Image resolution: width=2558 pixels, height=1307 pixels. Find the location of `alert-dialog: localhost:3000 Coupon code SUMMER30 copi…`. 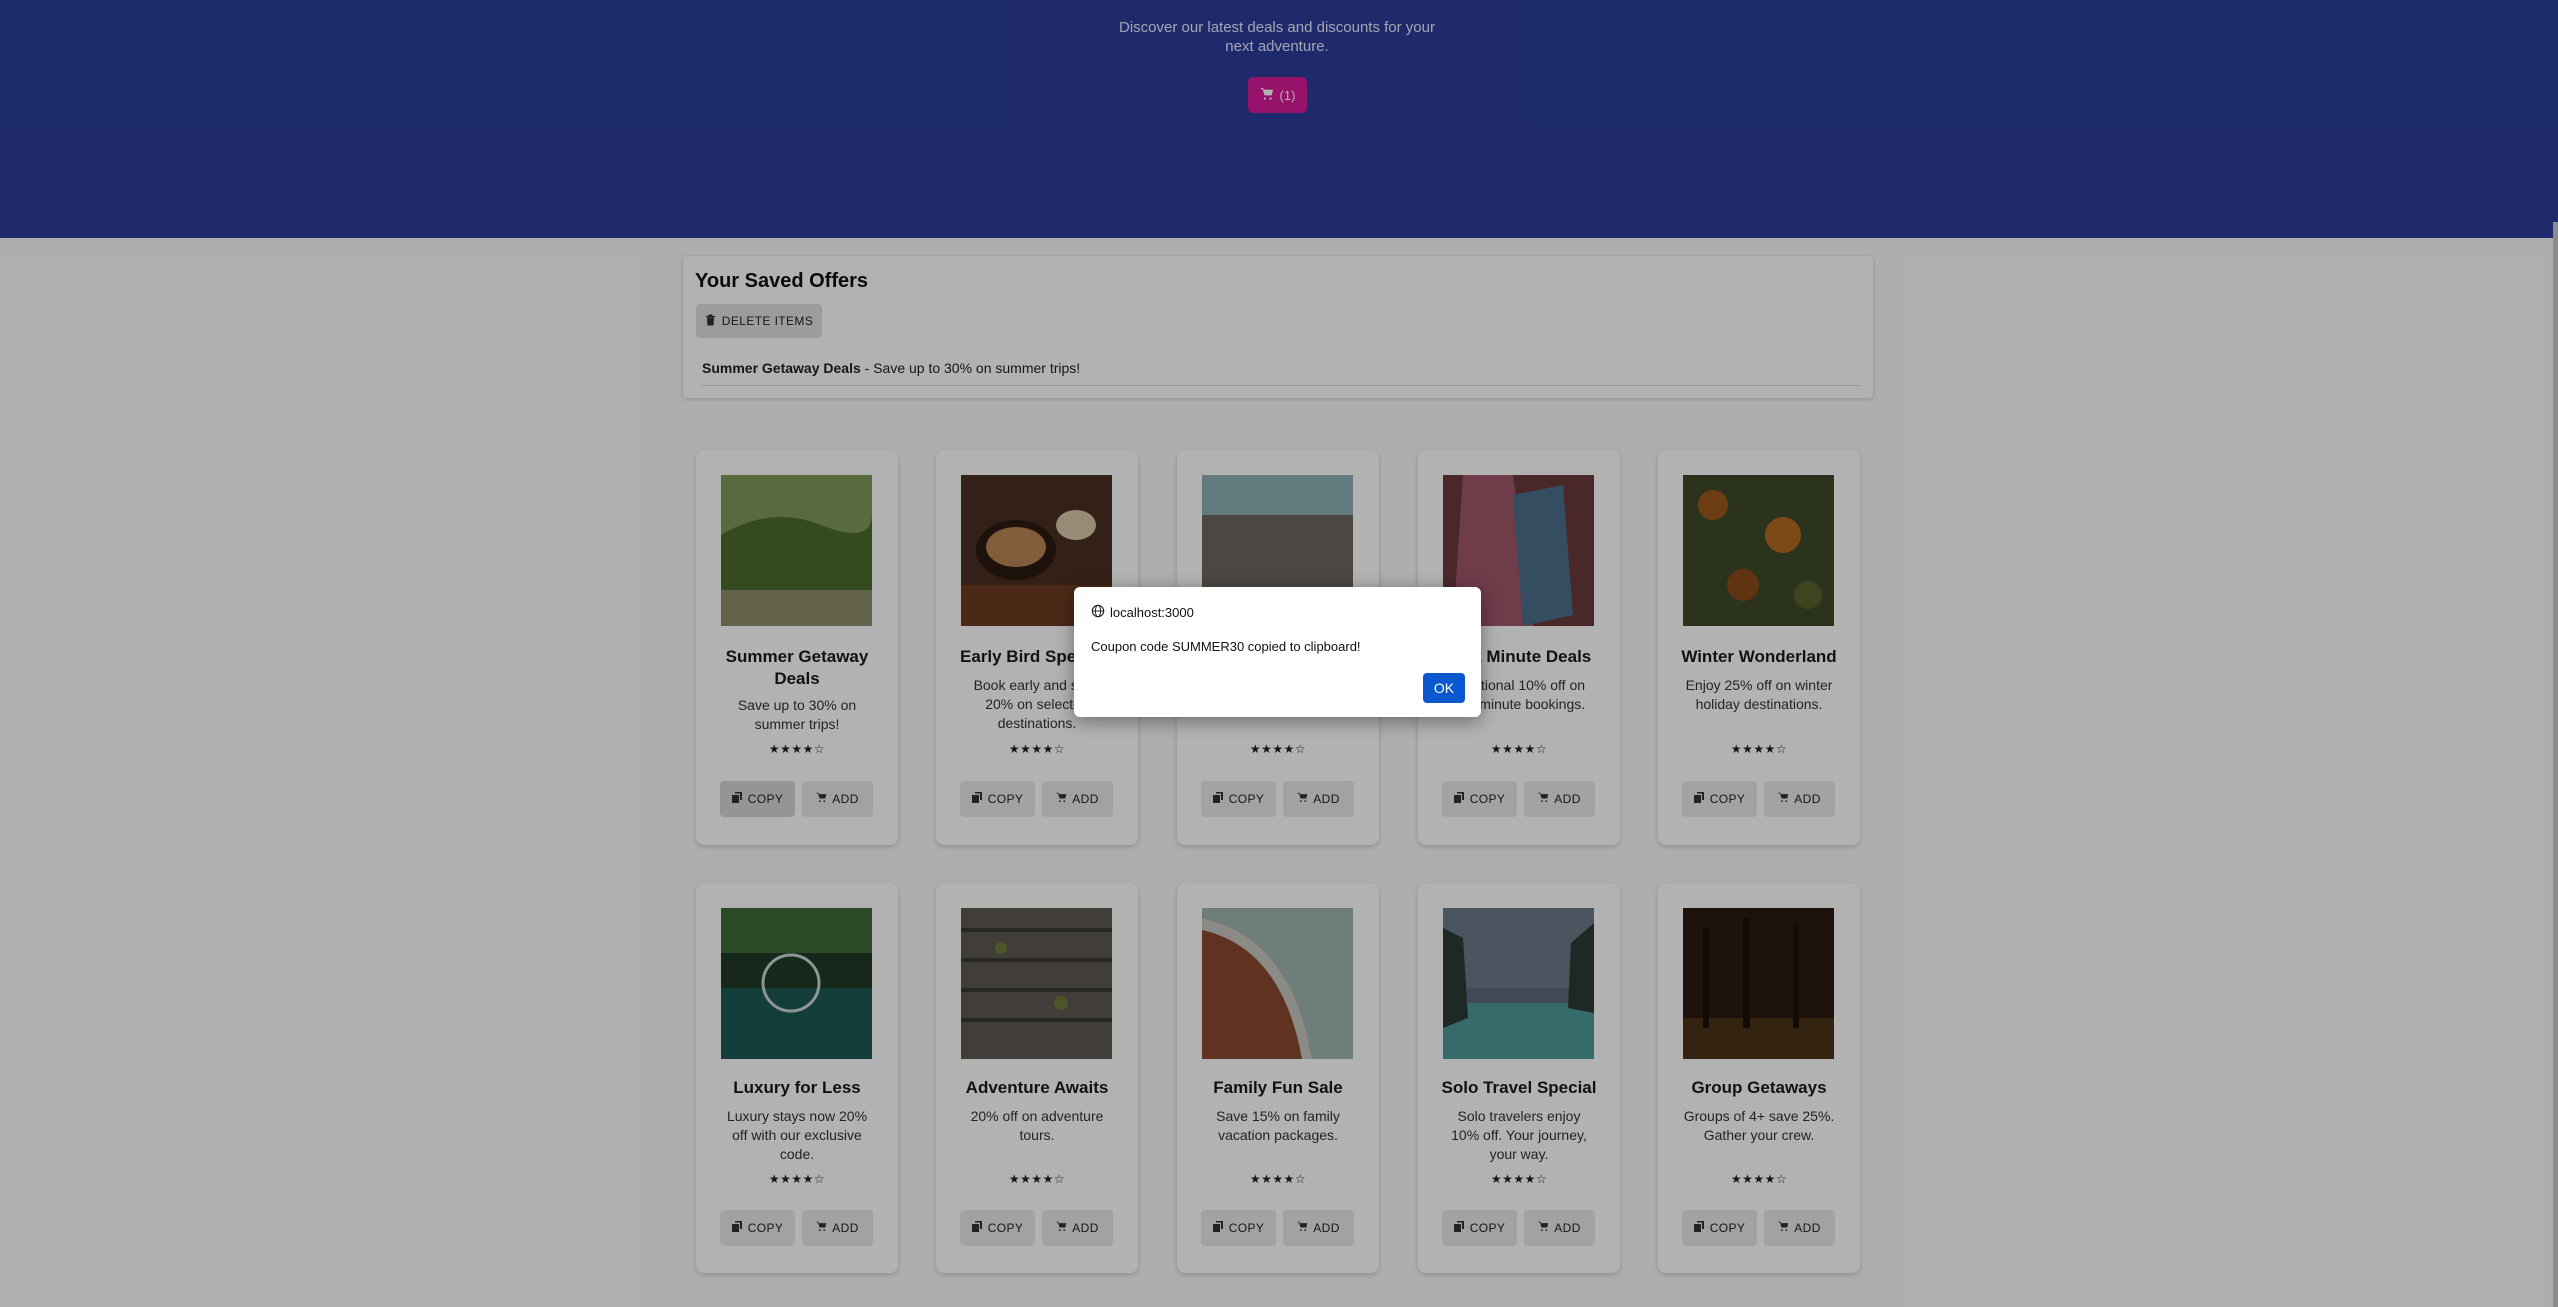

alert-dialog: localhost:3000 Coupon code SUMMER30 copi… is located at coordinates (1277, 652).